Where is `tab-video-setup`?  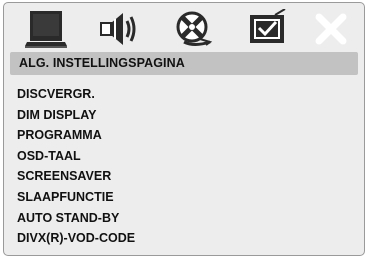 tab-video-setup is located at coordinates (193, 29).